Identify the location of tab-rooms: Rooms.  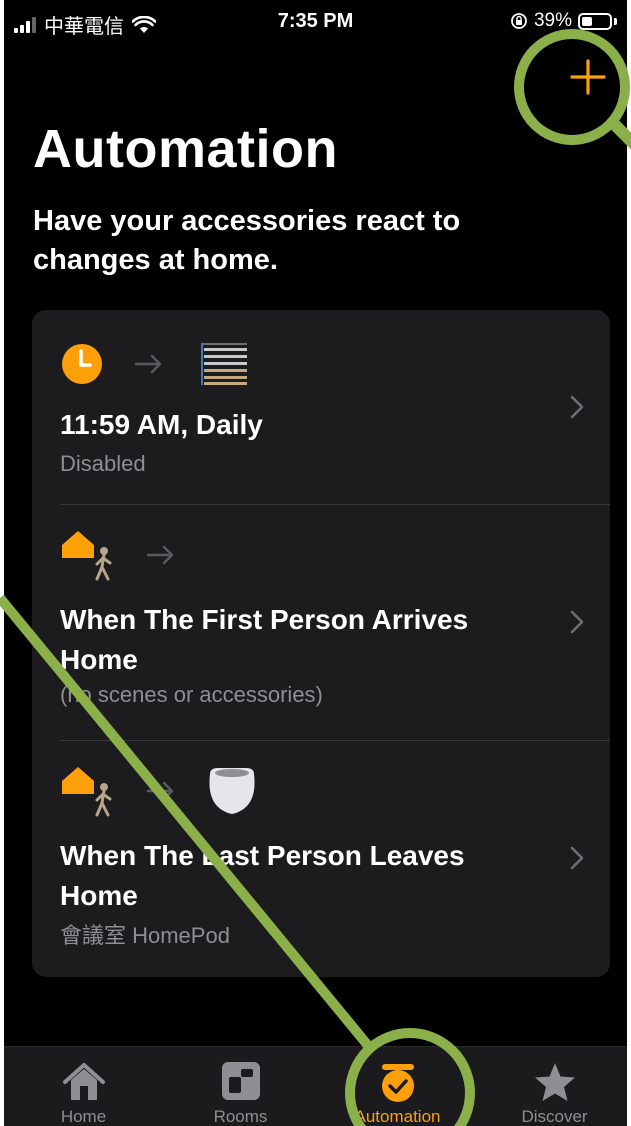
(240, 1086).